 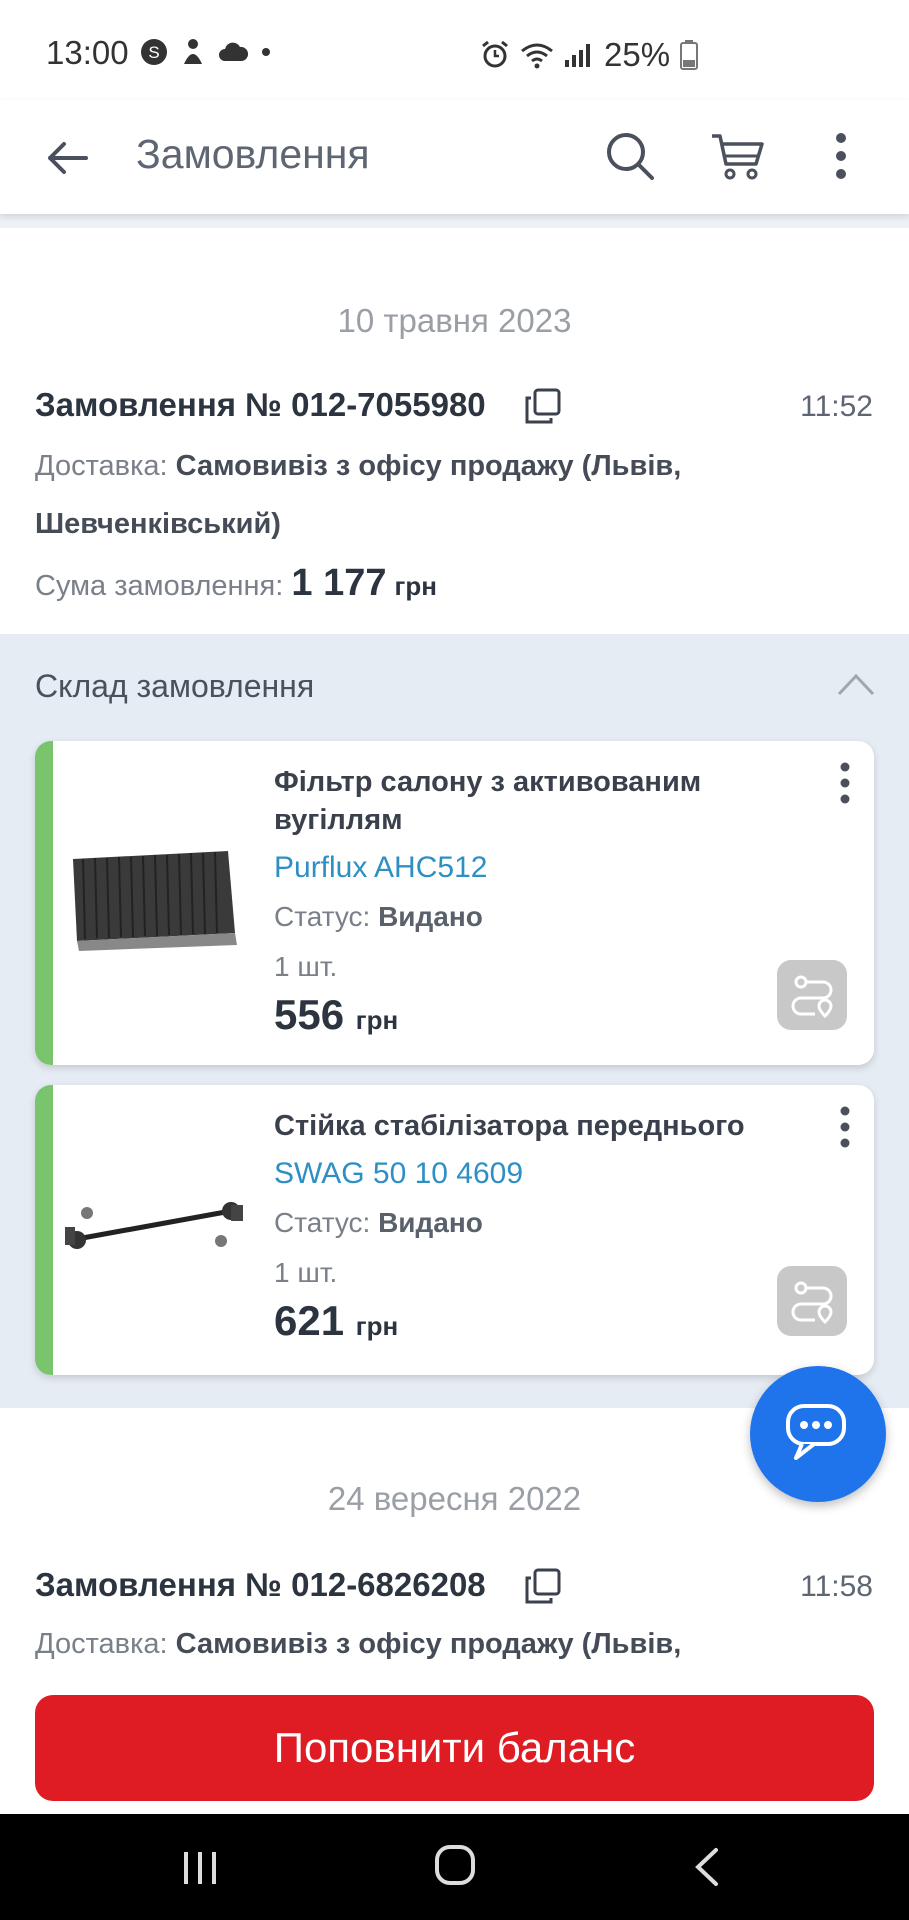 What do you see at coordinates (637, 54) in the screenshot?
I see `battery-percent: 25%` at bounding box center [637, 54].